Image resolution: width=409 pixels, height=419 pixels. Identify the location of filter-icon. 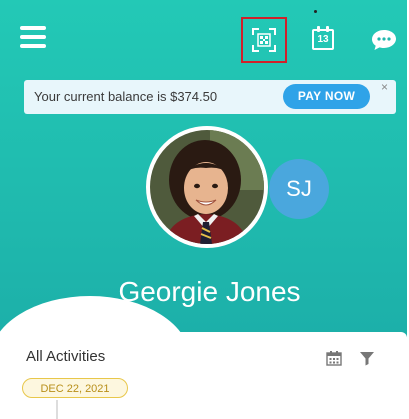
(367, 358).